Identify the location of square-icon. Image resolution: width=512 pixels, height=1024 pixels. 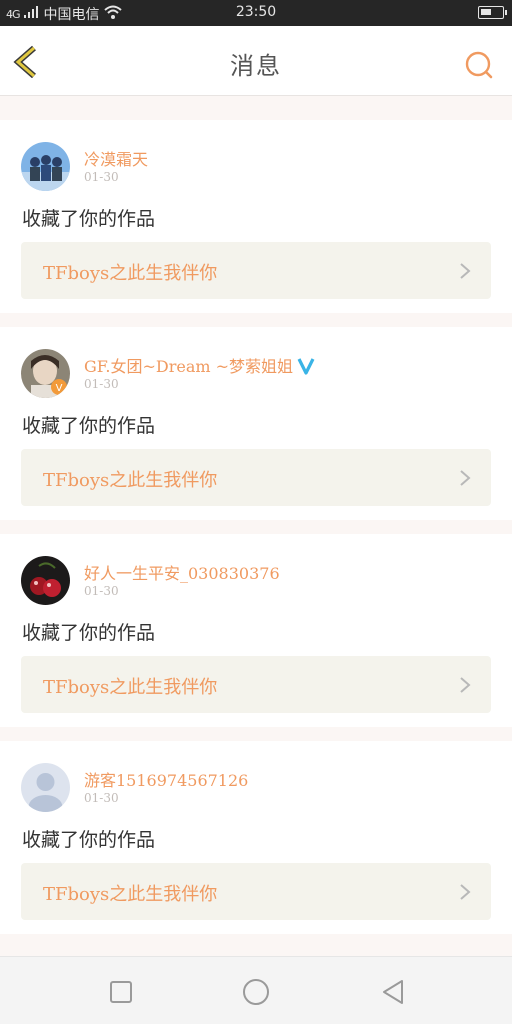
(121, 992).